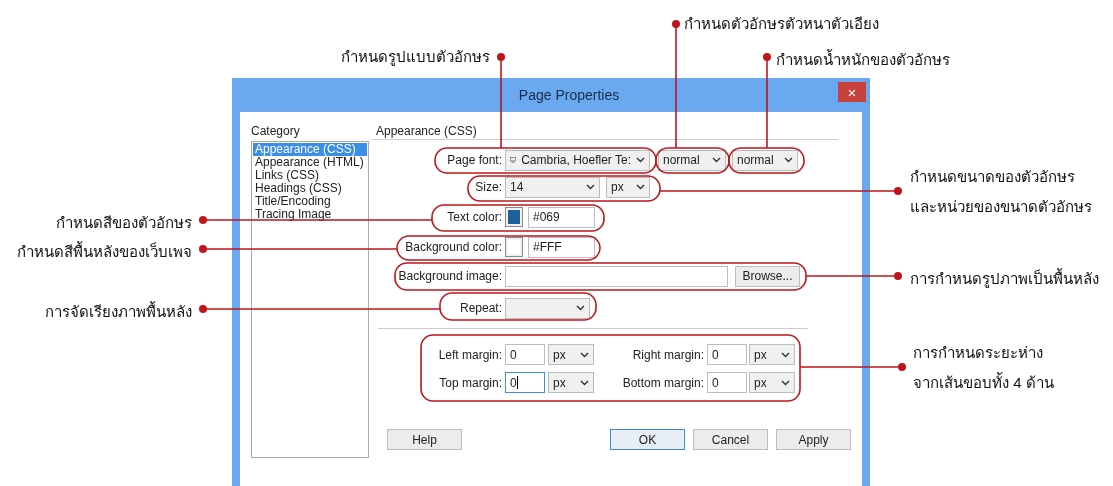 The image size is (1113, 486). Describe the element at coordinates (488, 187) in the screenshot. I see `field-label: Size:` at that location.